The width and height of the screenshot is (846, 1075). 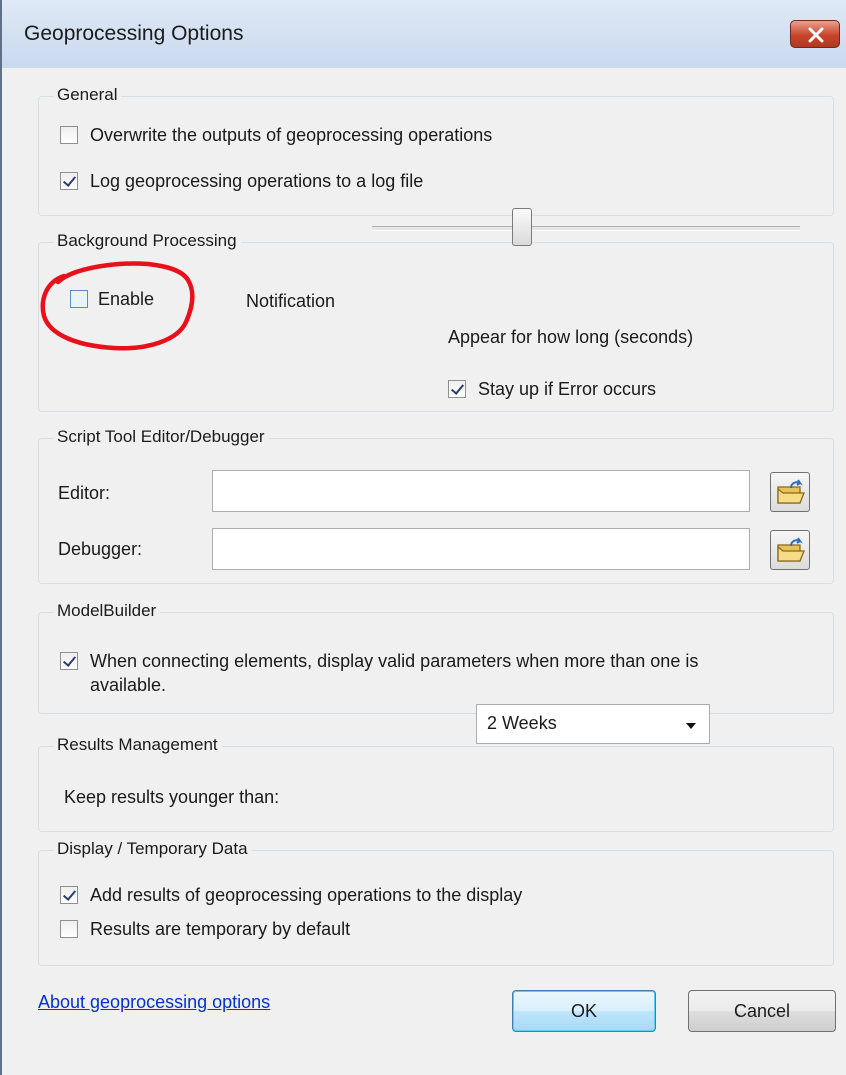 What do you see at coordinates (172, 797) in the screenshot?
I see `keep-results-label: Keep results younger than:` at bounding box center [172, 797].